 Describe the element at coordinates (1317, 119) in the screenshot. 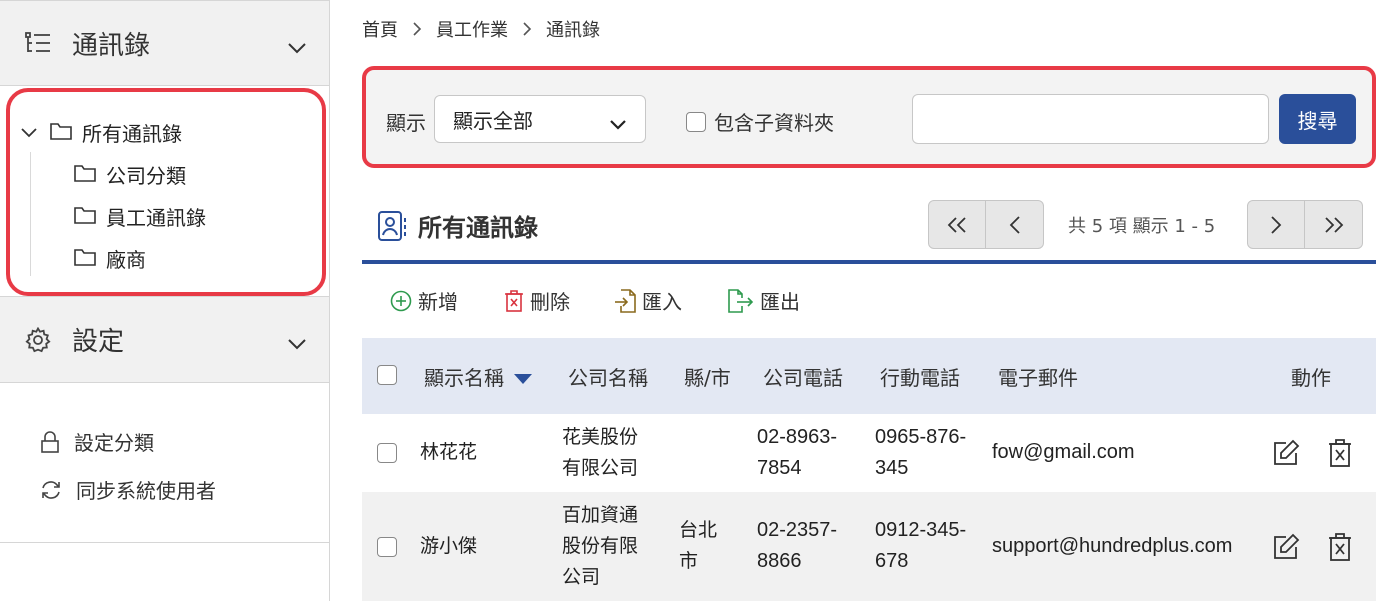

I see `search-button: 搜尋` at that location.